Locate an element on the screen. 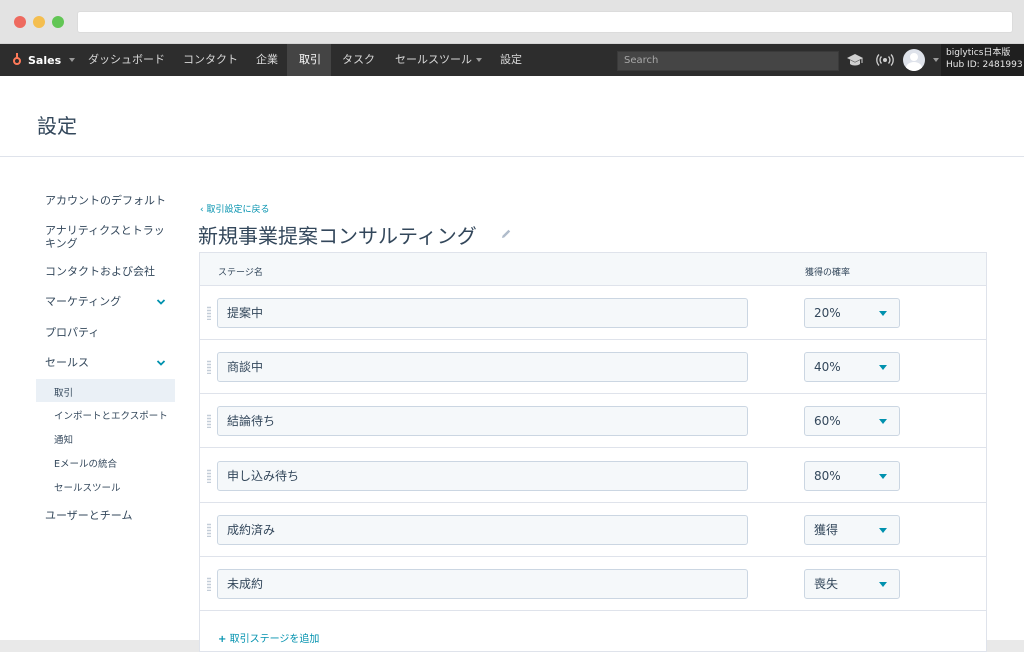 This screenshot has height=652, width=1024. back-to-deal-settings-link: ‹ 取引設定に戻る is located at coordinates (235, 208).